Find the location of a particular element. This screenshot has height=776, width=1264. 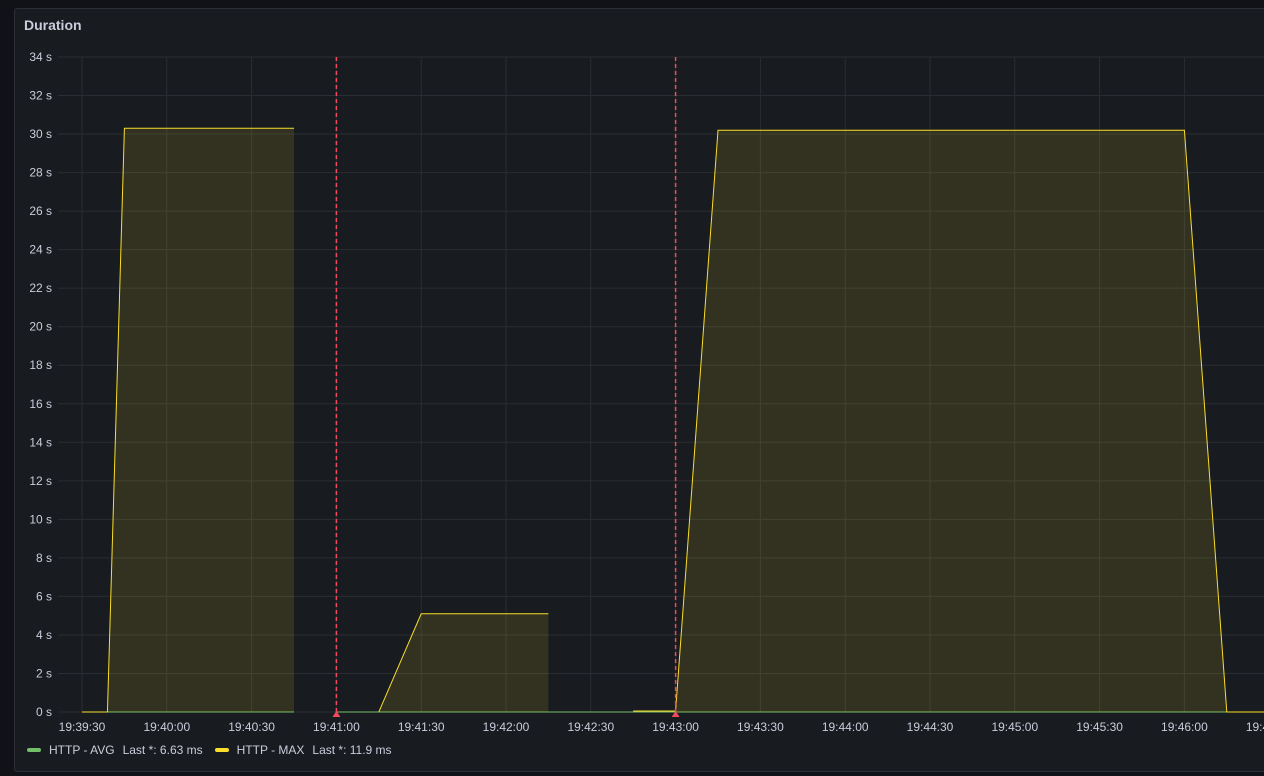

y-tick-label: 18 s is located at coordinates (40, 365).